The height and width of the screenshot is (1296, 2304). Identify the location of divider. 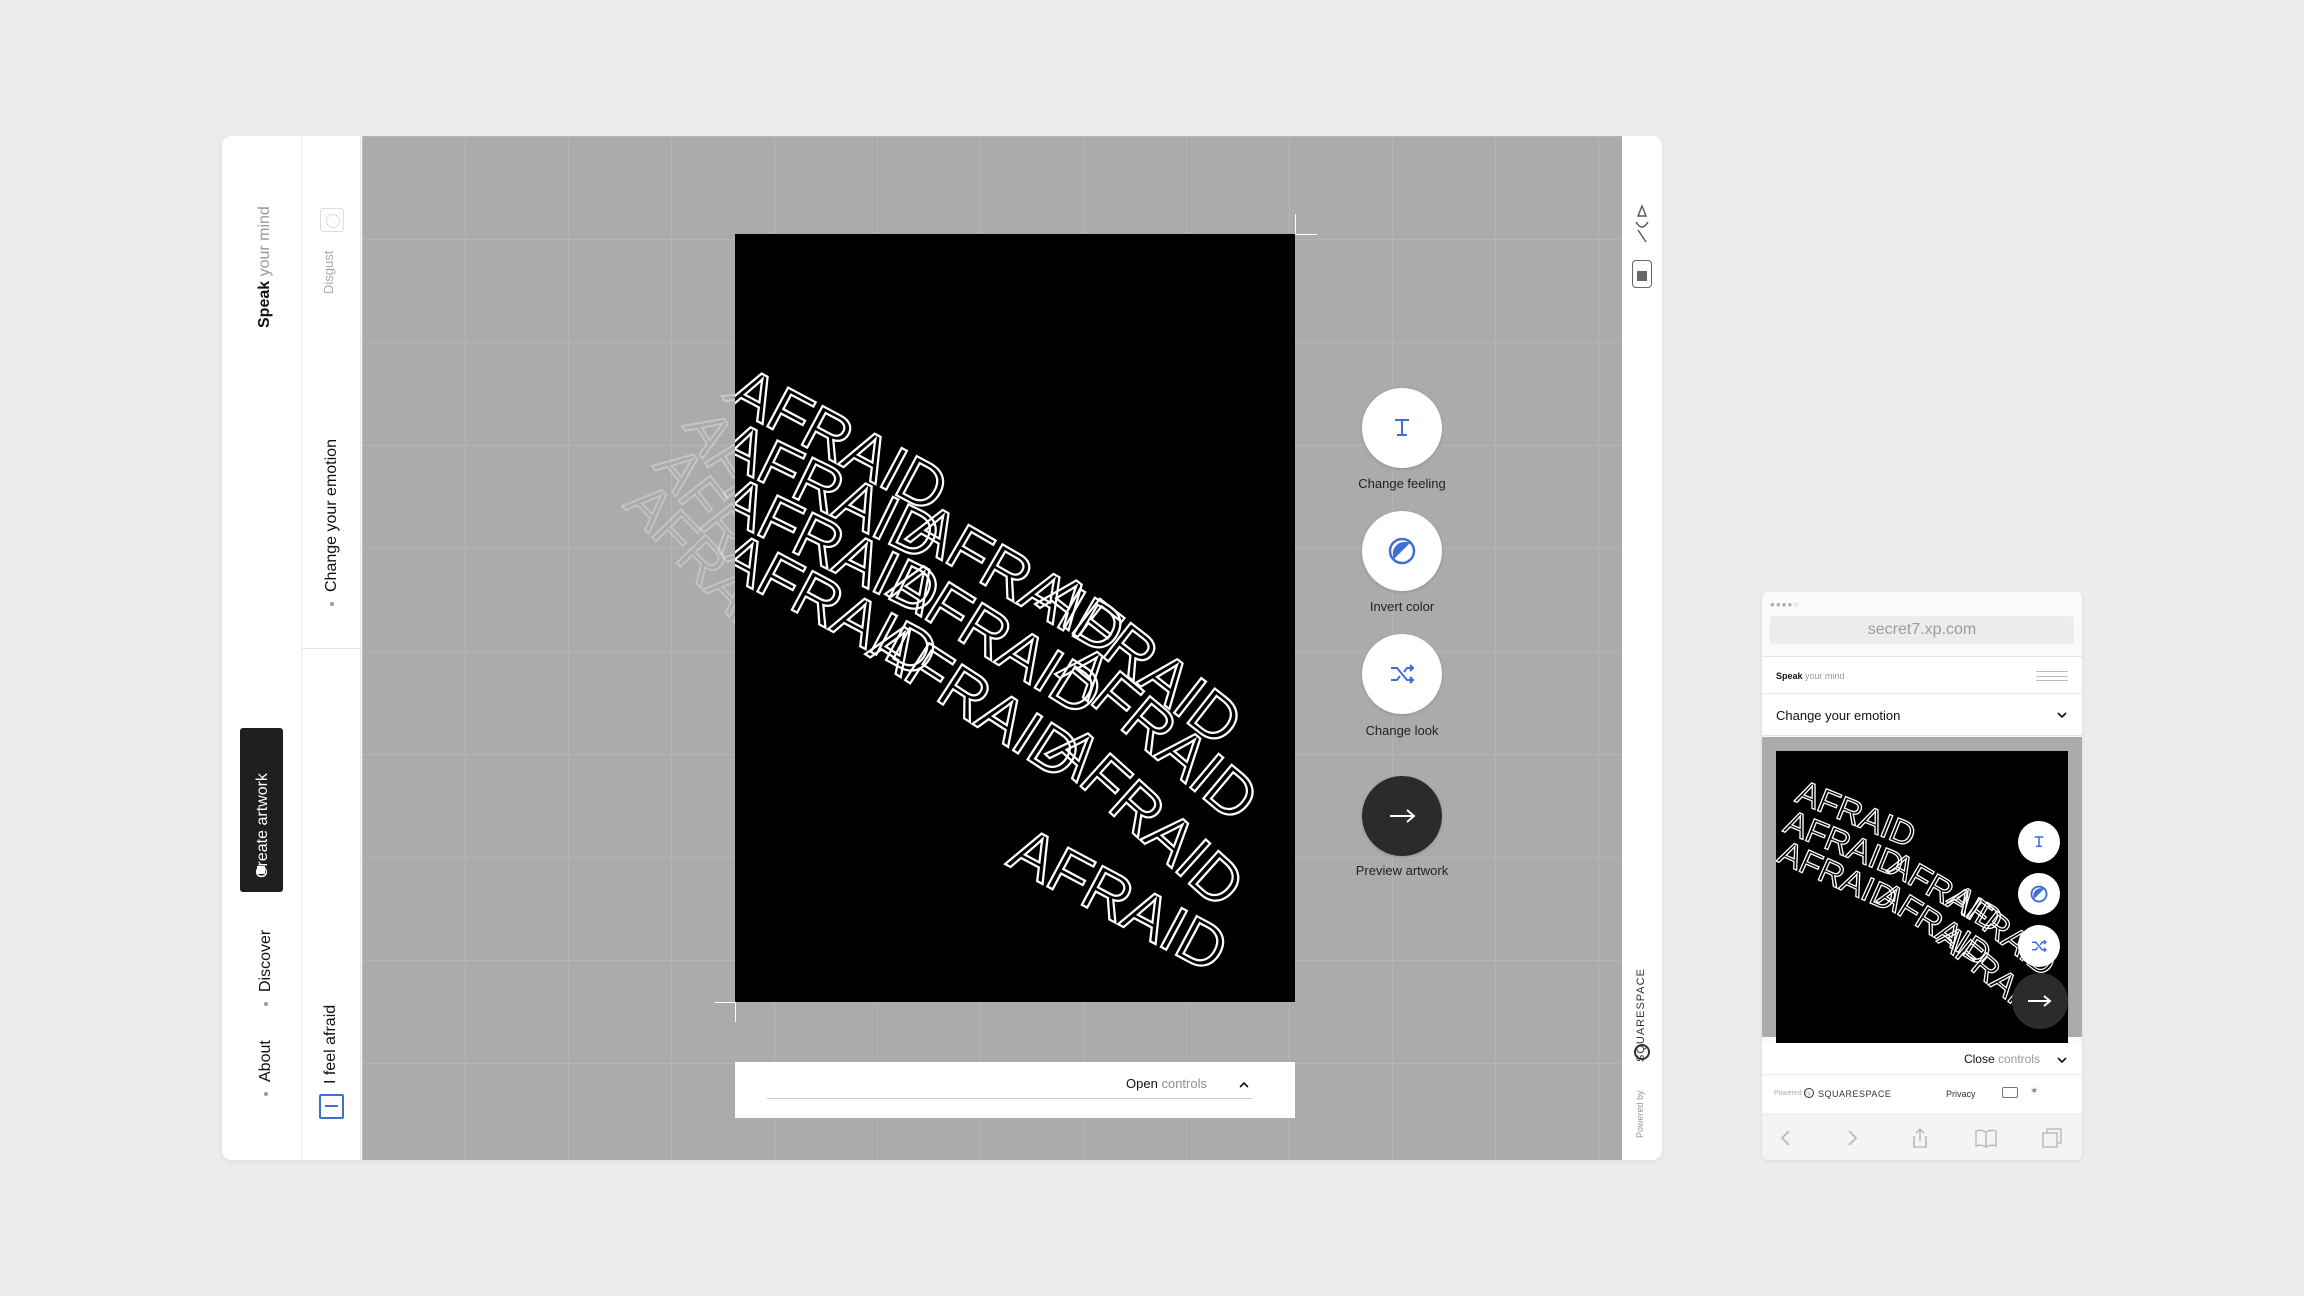
(331, 648).